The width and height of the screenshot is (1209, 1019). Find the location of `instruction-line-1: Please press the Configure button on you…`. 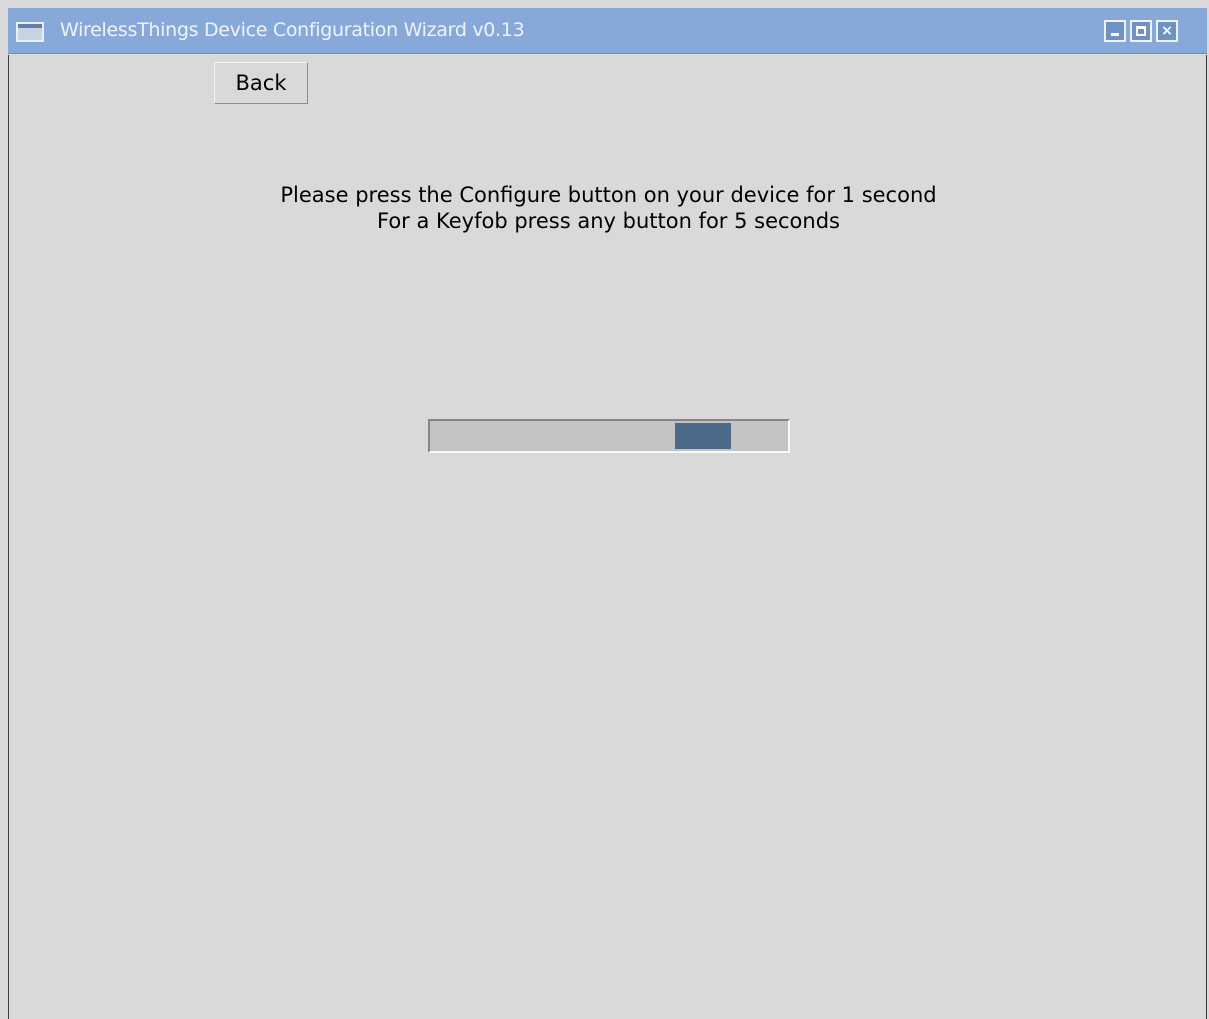

instruction-line-1: Please press the Configure button on you… is located at coordinates (608, 195).